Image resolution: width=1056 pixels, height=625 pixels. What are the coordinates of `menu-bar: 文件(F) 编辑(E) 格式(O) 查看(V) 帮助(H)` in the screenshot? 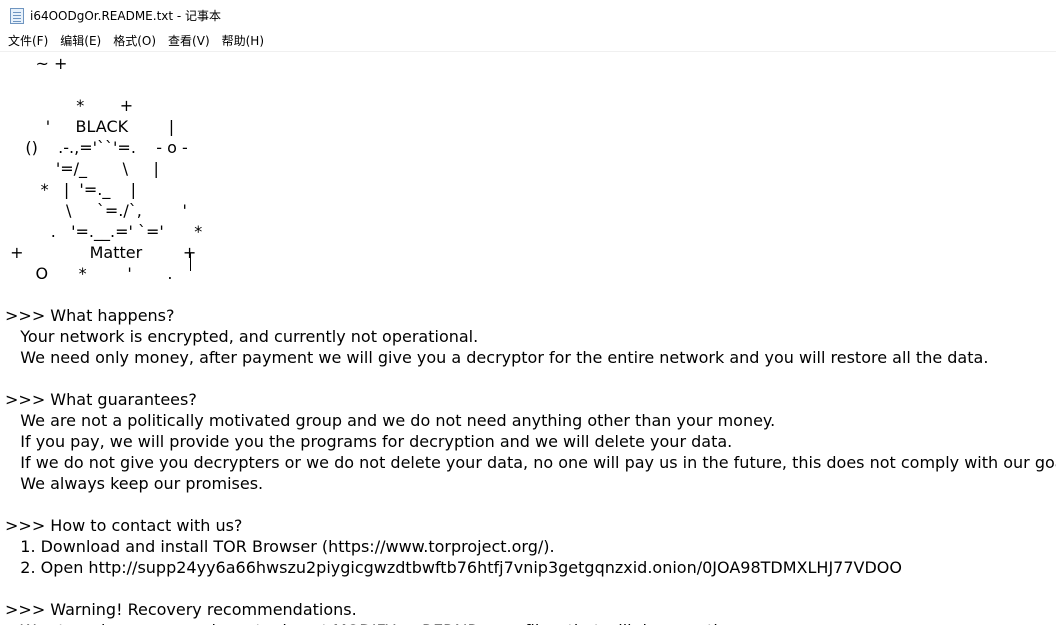 It's located at (528, 41).